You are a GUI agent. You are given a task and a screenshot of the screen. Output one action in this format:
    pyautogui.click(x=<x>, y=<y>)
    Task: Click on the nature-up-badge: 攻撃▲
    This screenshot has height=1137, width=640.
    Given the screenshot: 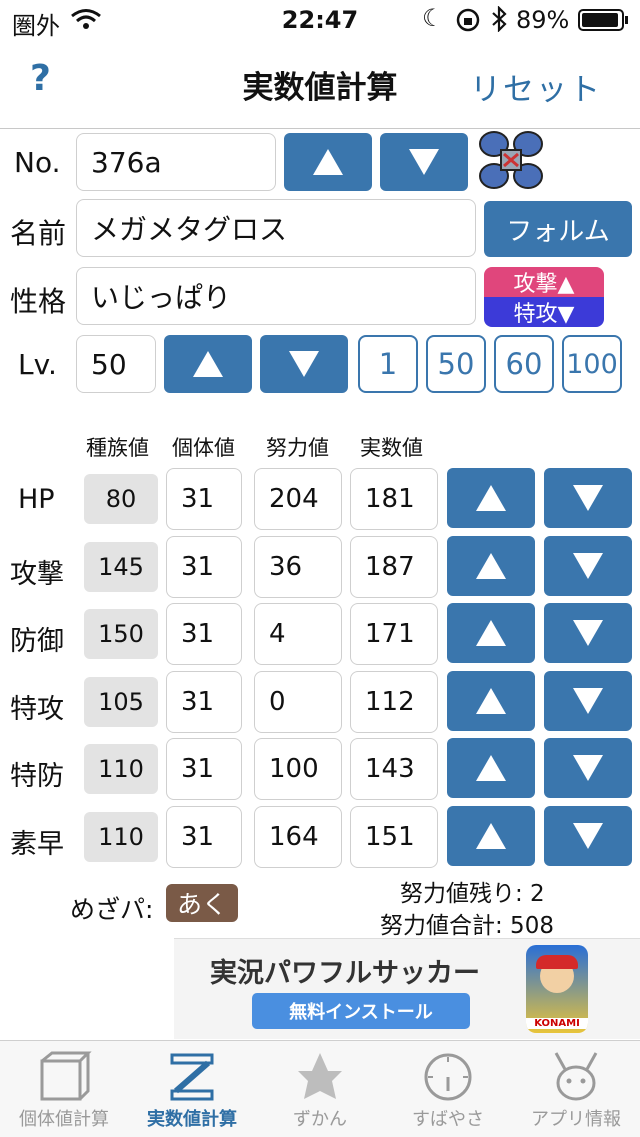 What is the action you would take?
    pyautogui.click(x=544, y=282)
    